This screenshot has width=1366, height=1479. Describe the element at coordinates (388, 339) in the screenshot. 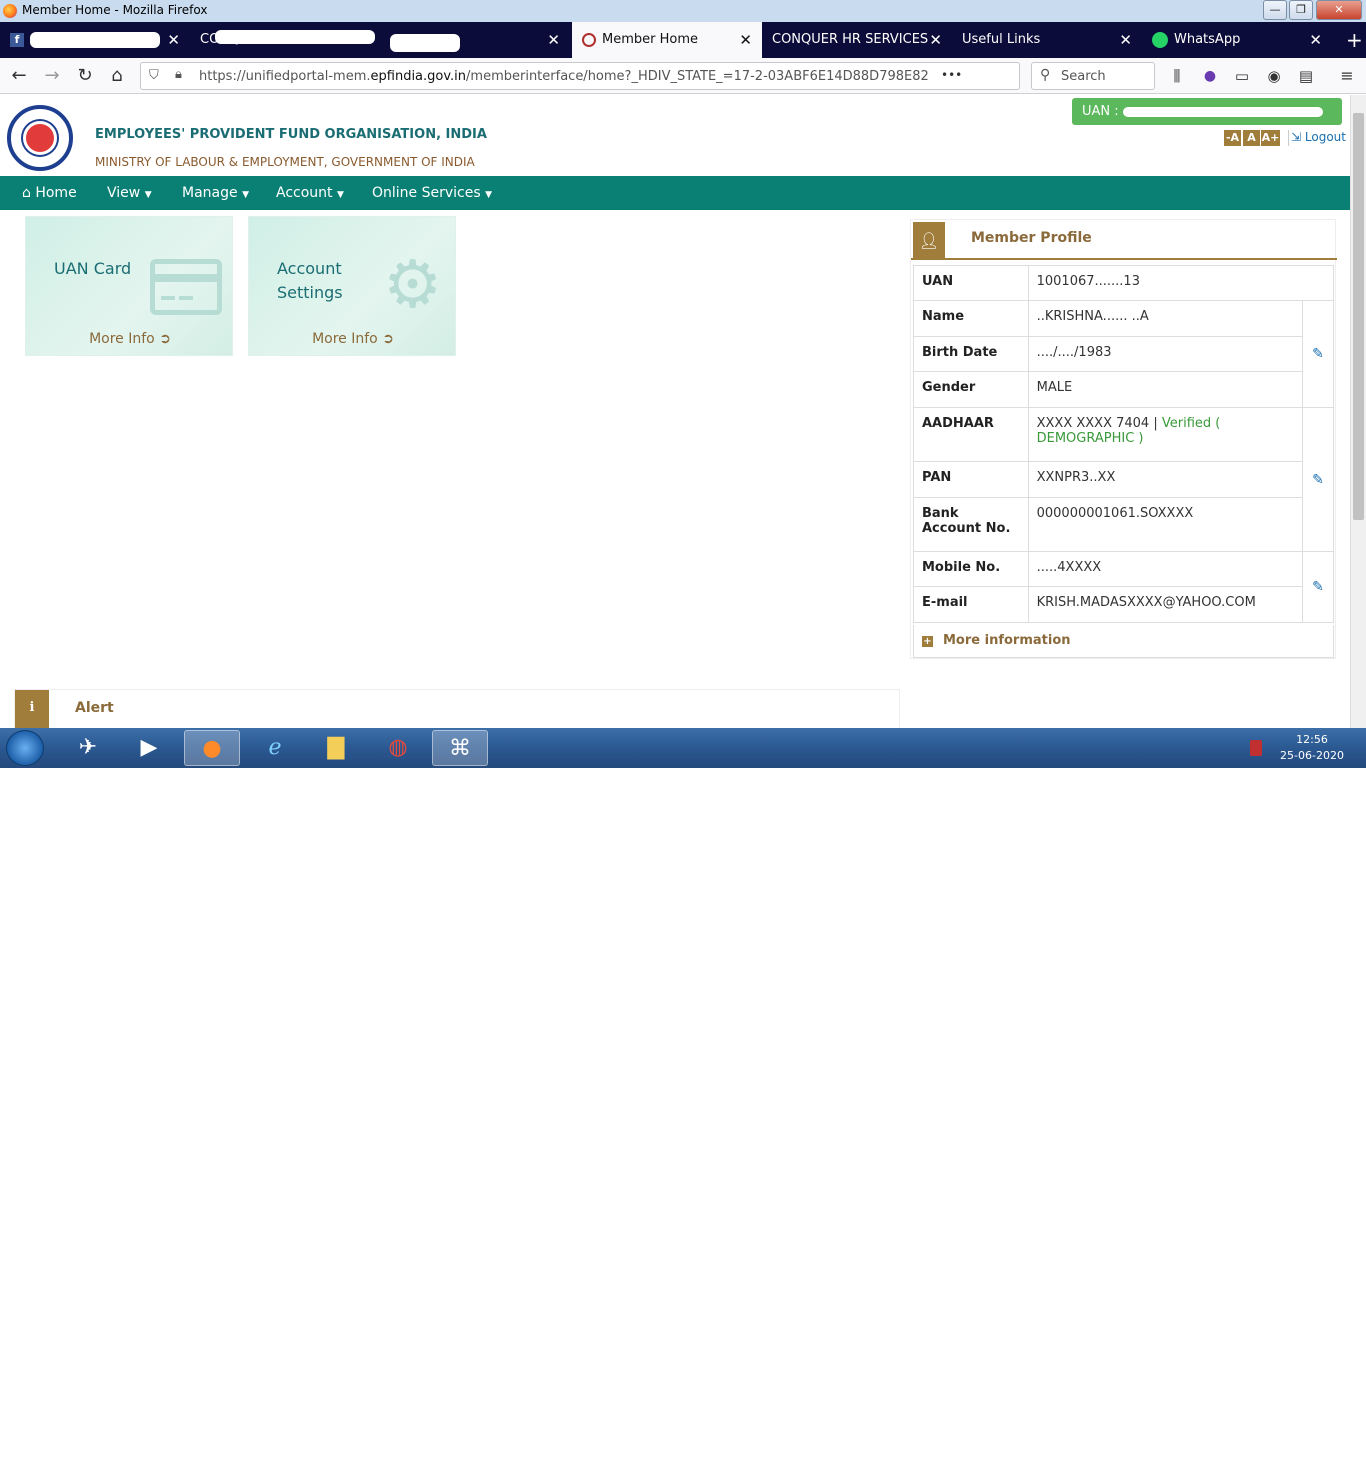

I see `arrow-circle-right-icon: ➲` at that location.